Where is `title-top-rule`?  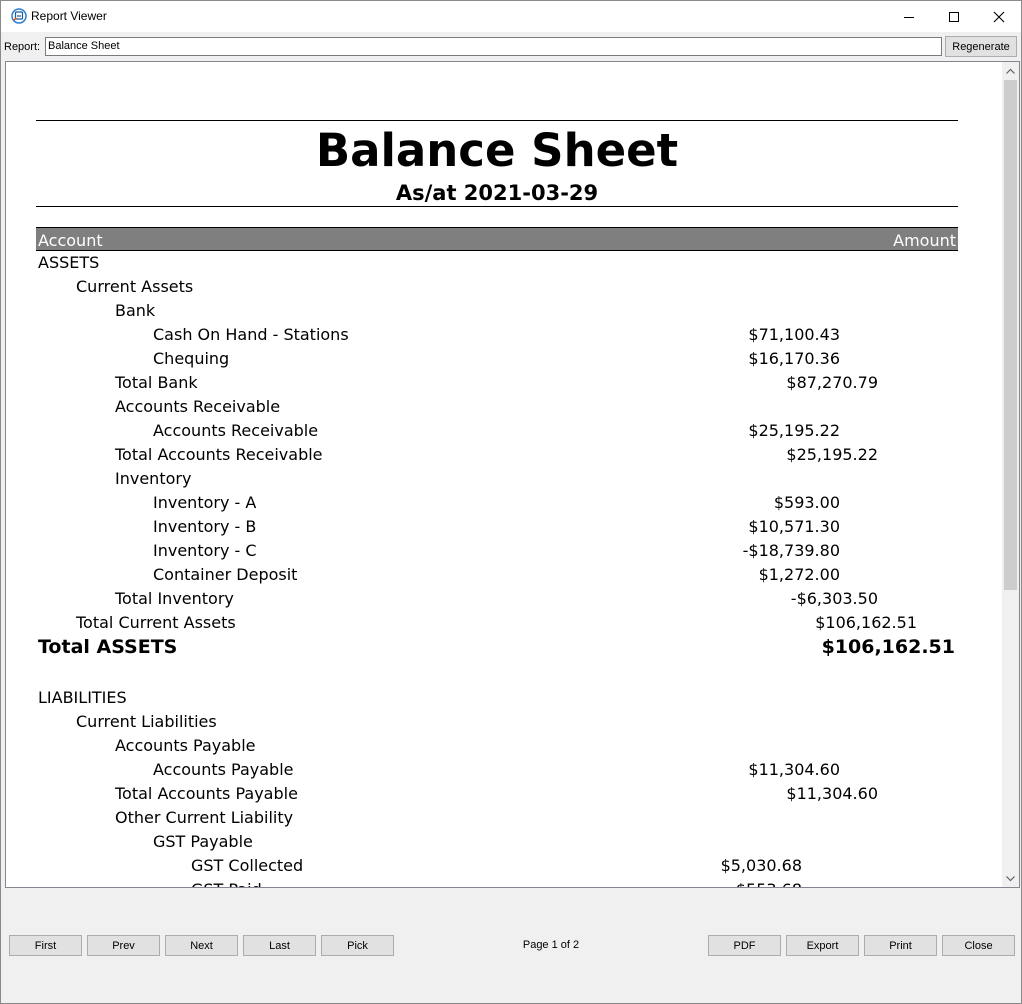 title-top-rule is located at coordinates (497, 120).